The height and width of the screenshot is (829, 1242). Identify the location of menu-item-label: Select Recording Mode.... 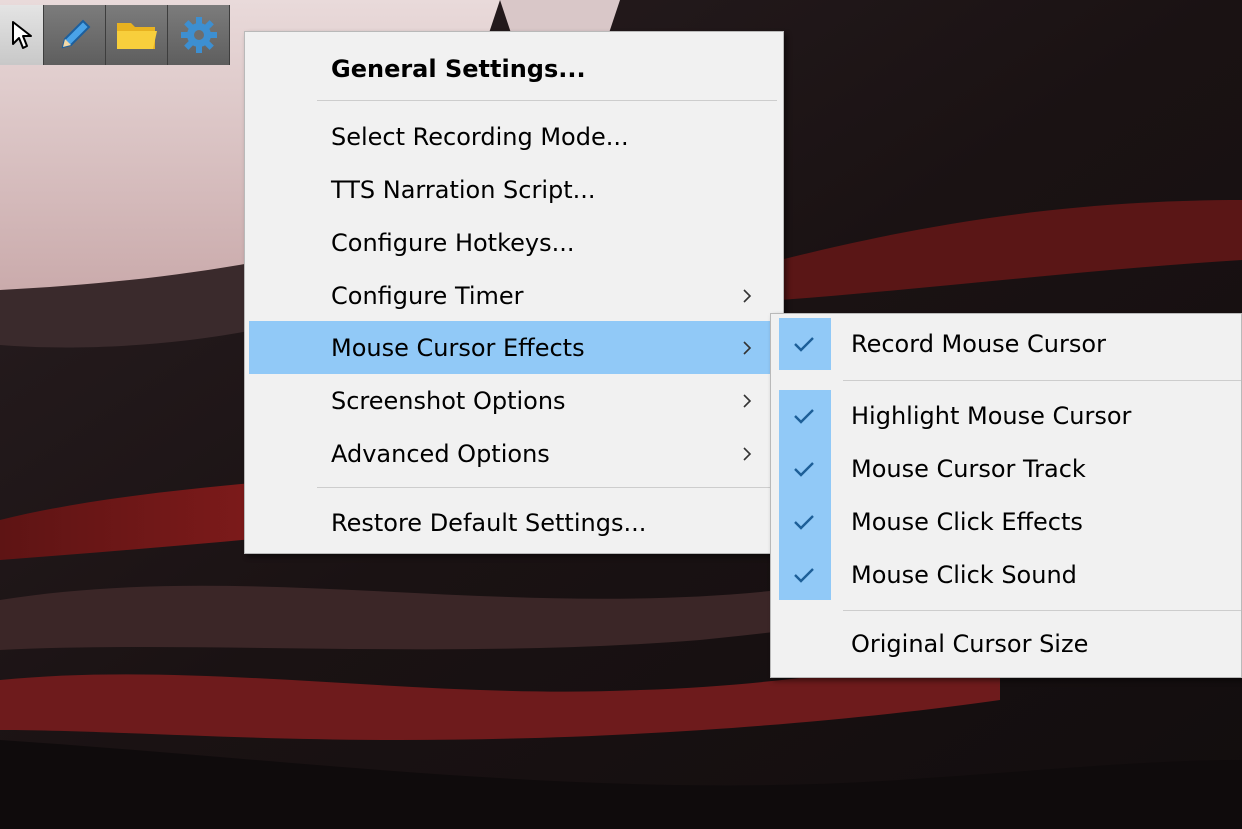
(480, 136).